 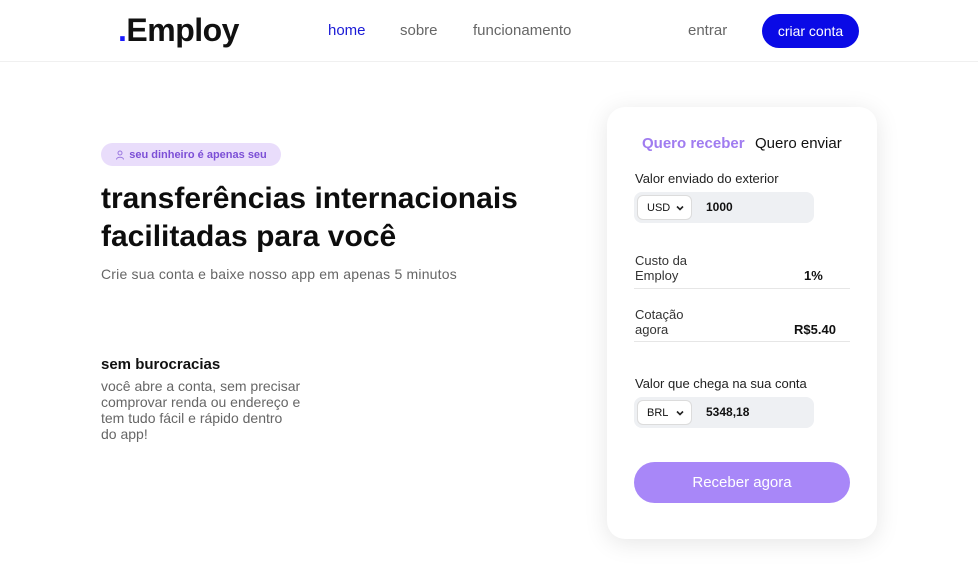 What do you see at coordinates (161, 364) in the screenshot?
I see `feature-title: sem burocracias` at bounding box center [161, 364].